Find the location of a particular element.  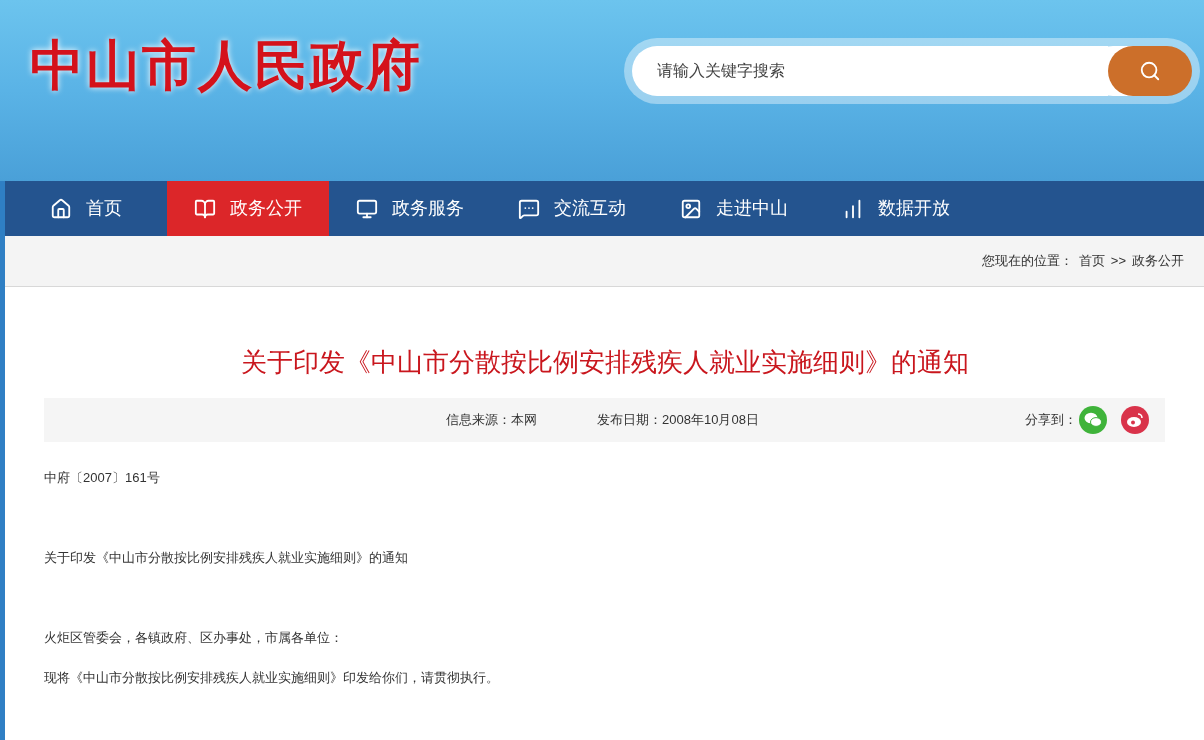

breadcrumb-link: 政务公开 is located at coordinates (1158, 261).